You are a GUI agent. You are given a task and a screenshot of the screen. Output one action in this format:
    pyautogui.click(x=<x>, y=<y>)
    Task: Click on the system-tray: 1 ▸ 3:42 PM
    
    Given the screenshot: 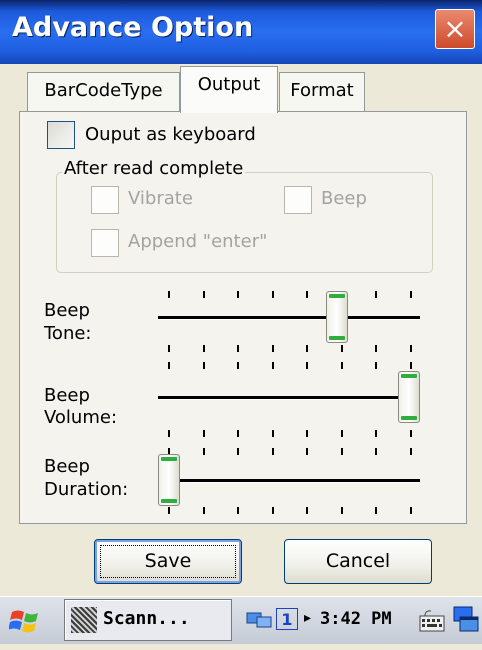 What is the action you would take?
    pyautogui.click(x=360, y=620)
    